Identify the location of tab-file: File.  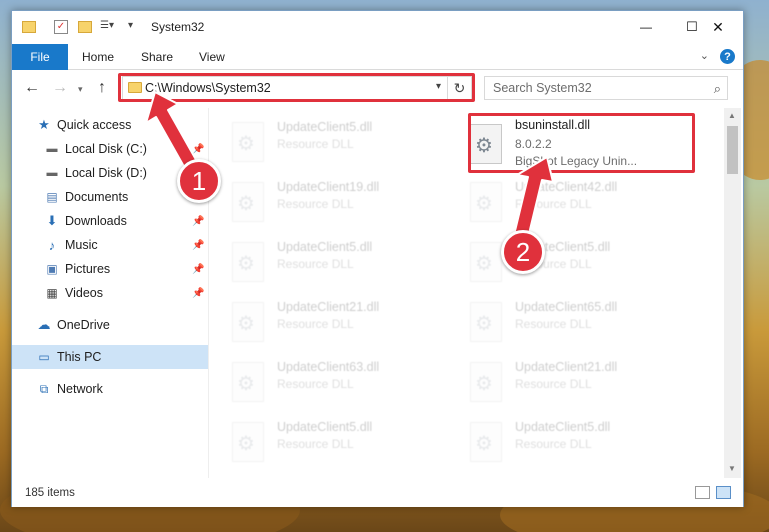
(40, 57).